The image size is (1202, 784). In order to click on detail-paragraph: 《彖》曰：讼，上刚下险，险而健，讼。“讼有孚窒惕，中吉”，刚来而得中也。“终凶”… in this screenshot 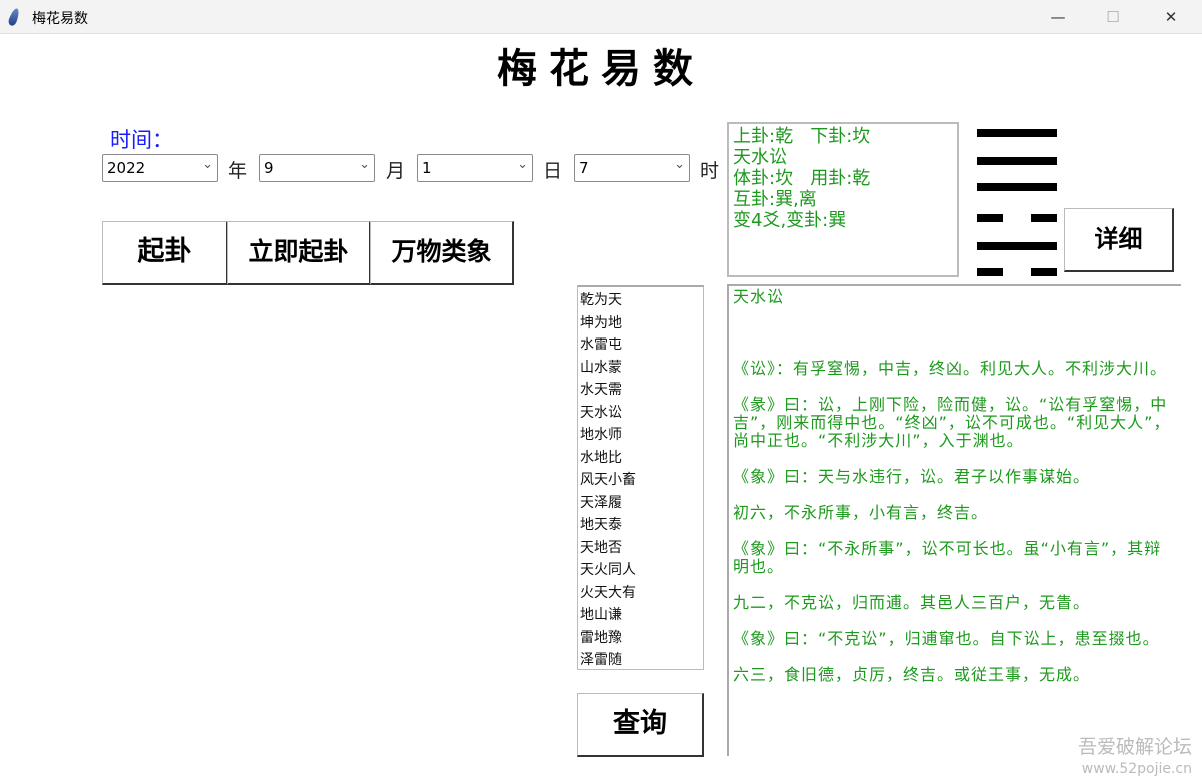, I will do `click(952, 422)`.